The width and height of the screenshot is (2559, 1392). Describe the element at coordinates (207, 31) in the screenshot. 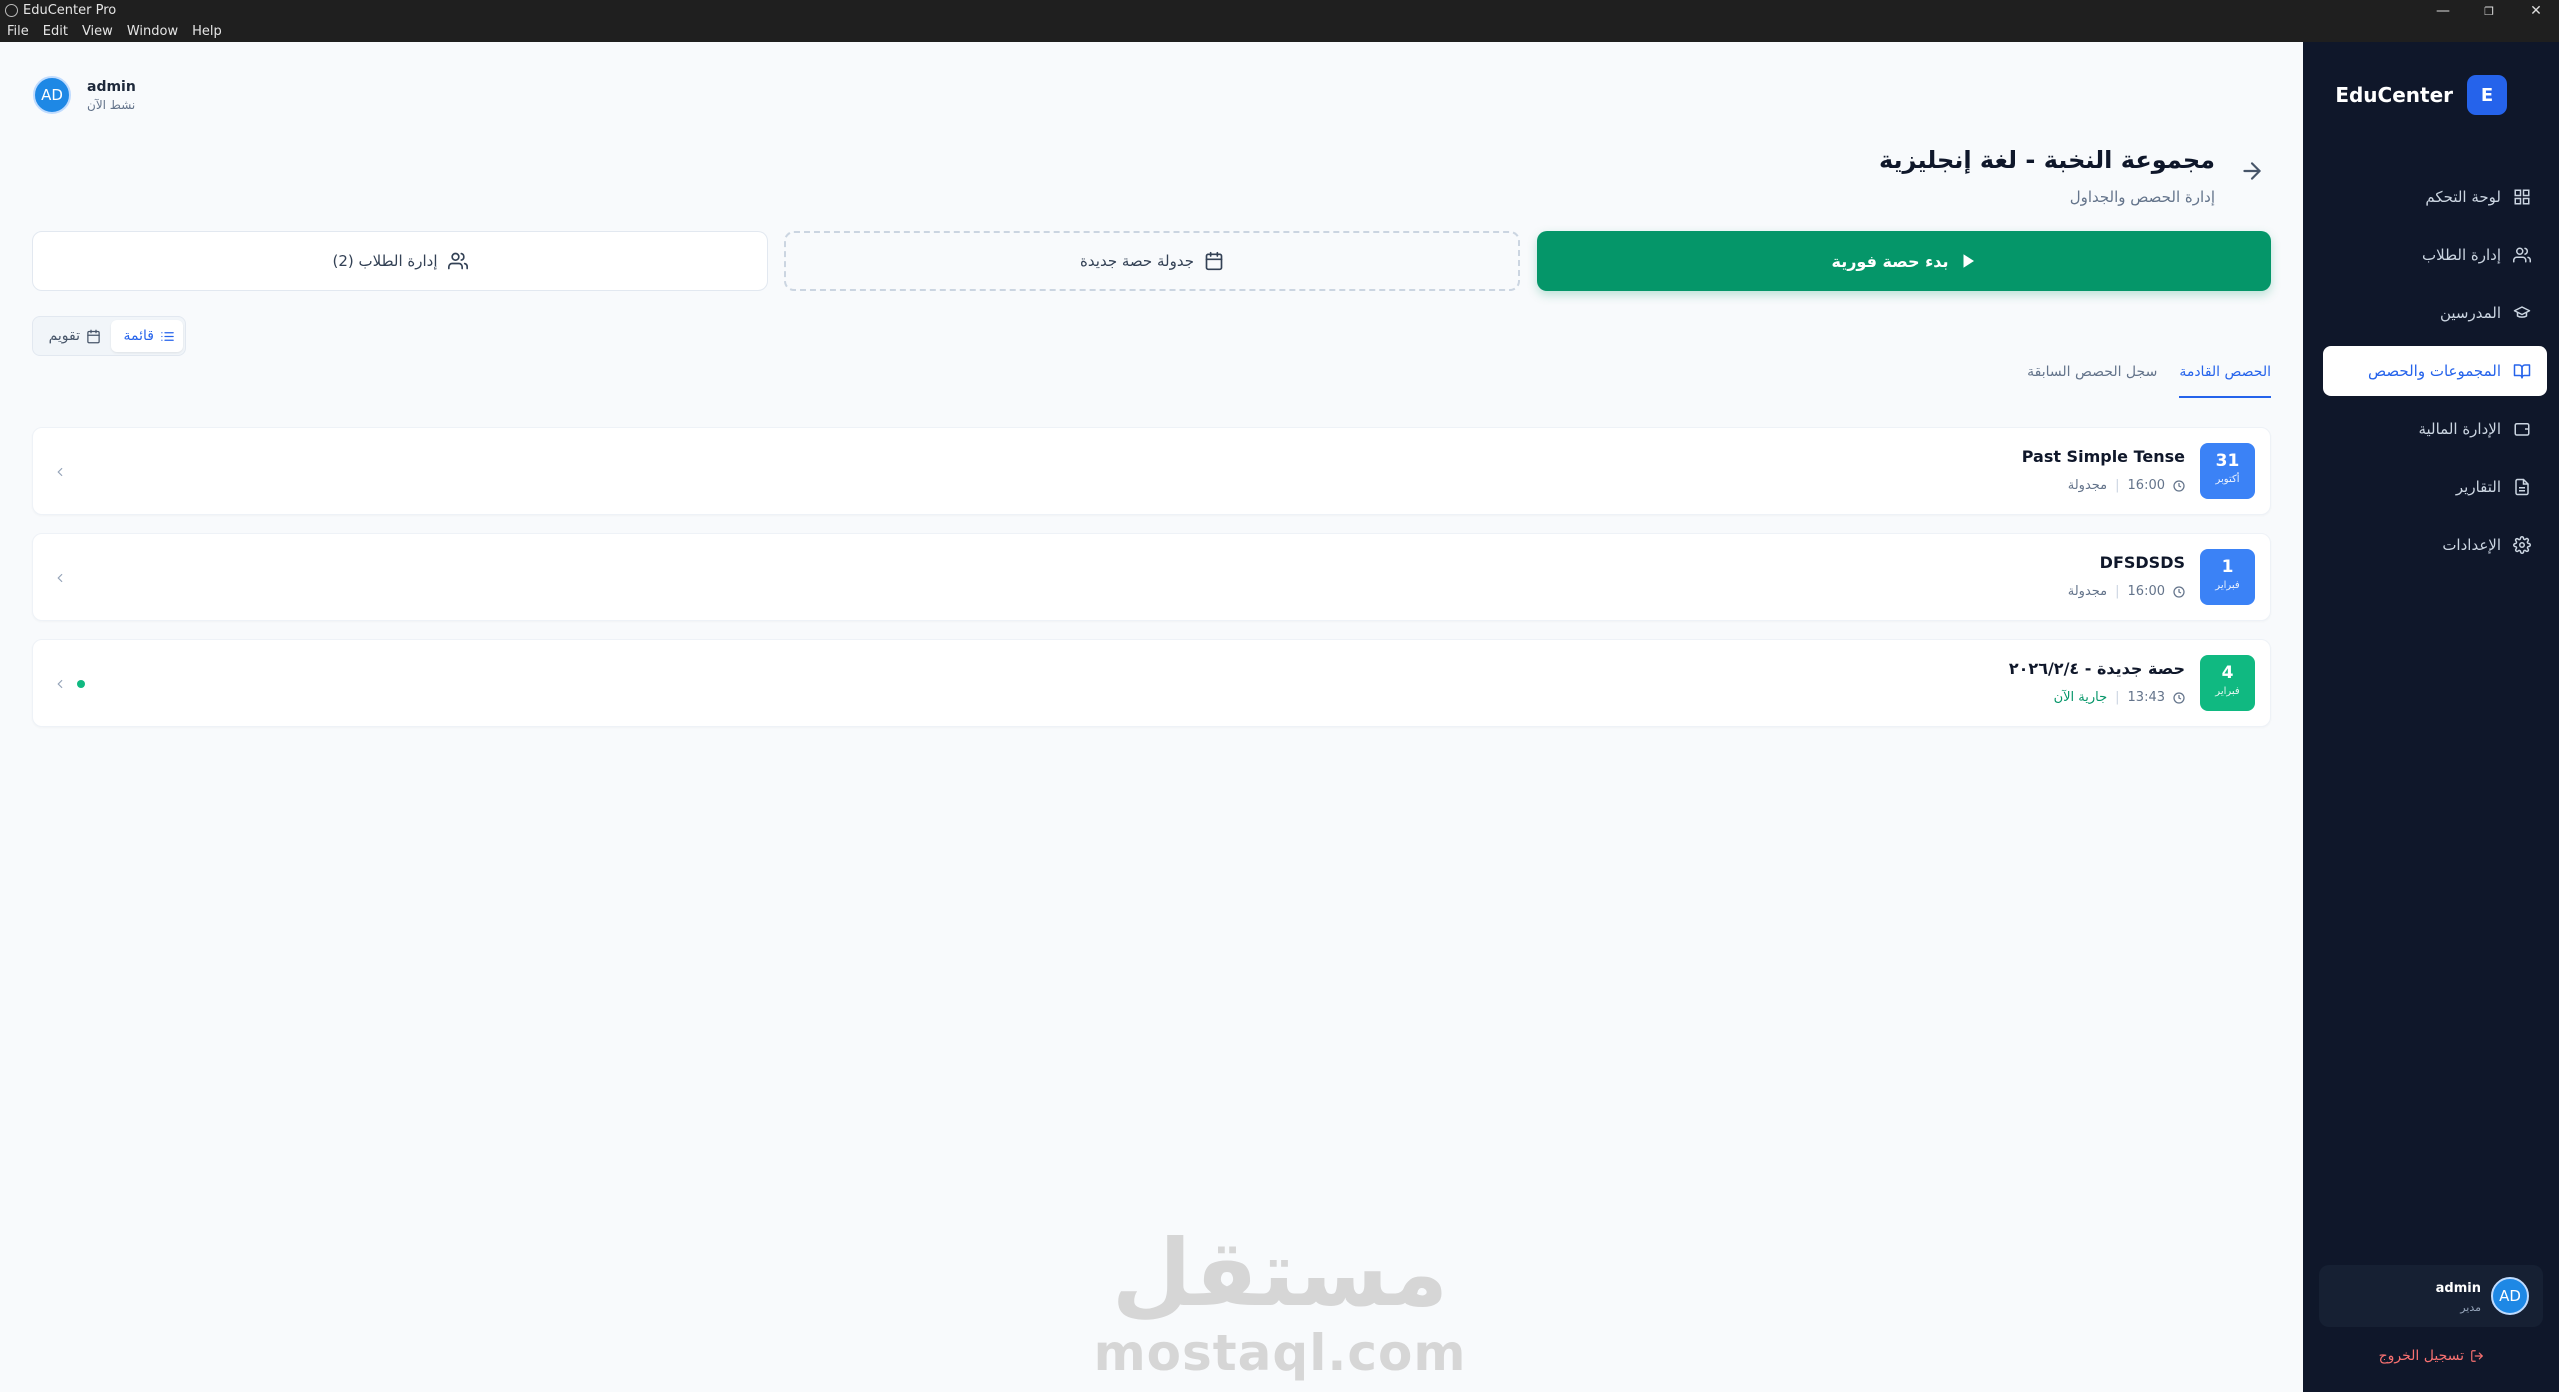

I see `menu-help: Help` at that location.